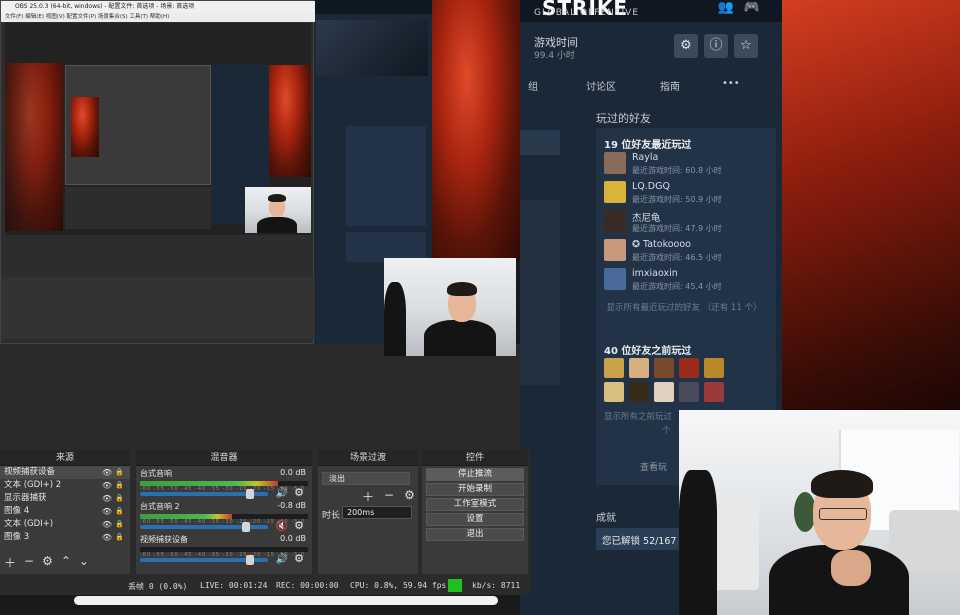  Describe the element at coordinates (670, 85) in the screenshot. I see `tab-guides: 指南` at that location.